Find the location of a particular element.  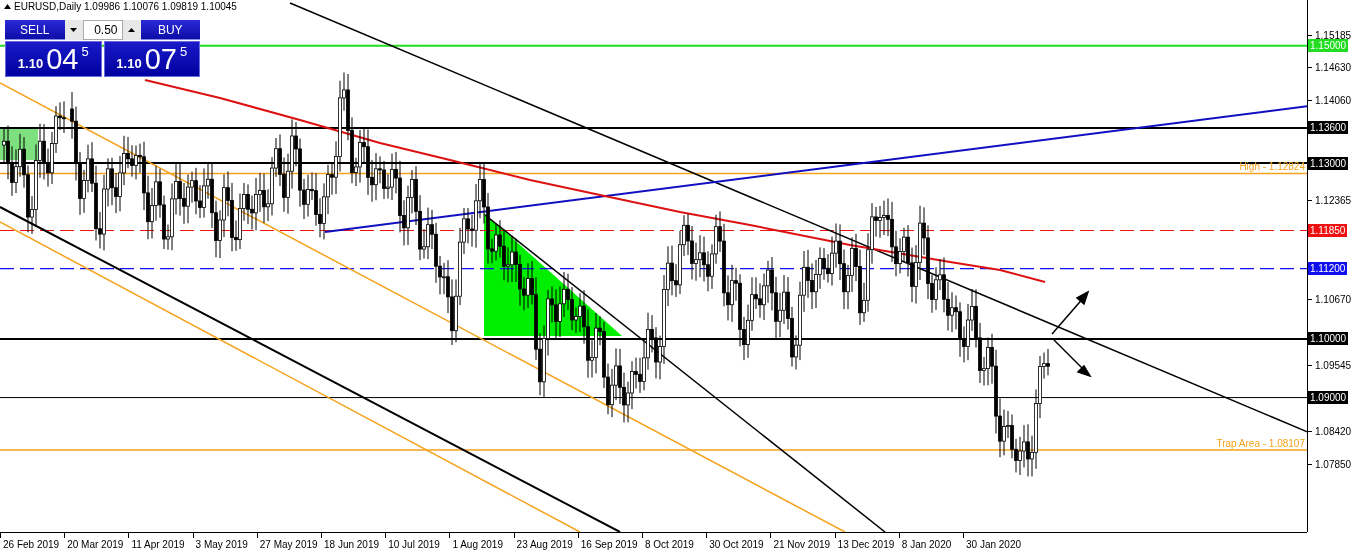

buy-button: BUY is located at coordinates (170, 30).